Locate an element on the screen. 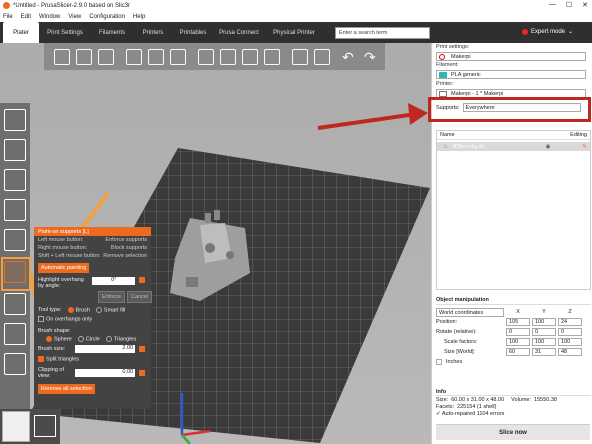 Image resolution: width=592 pixels, height=444 pixels. 3d-view-icon is located at coordinates (16, 426).